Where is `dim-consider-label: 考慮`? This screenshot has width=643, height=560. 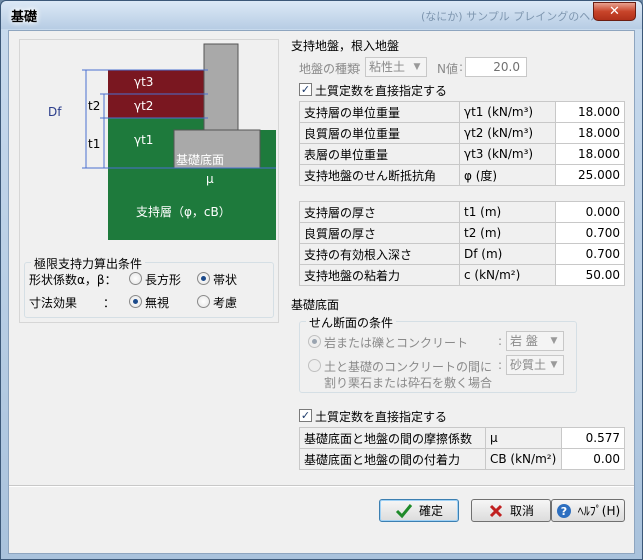 dim-consider-label: 考慮 is located at coordinates (225, 302).